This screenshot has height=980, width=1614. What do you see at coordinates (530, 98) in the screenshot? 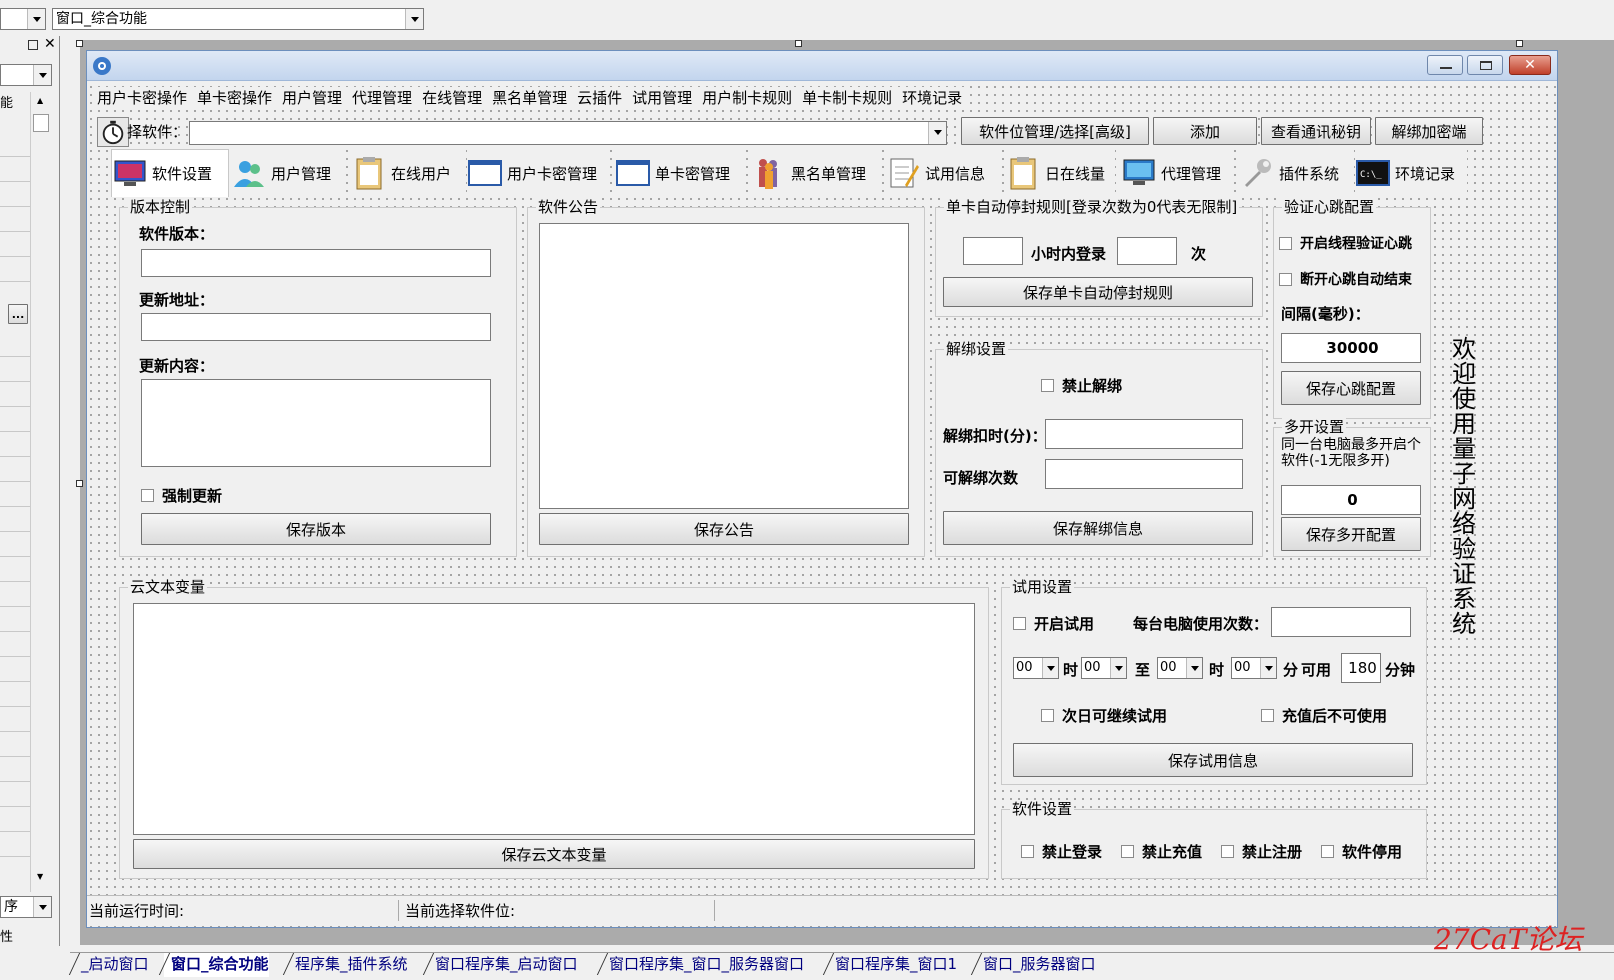
I see `menu-item: 黑名单管理` at bounding box center [530, 98].